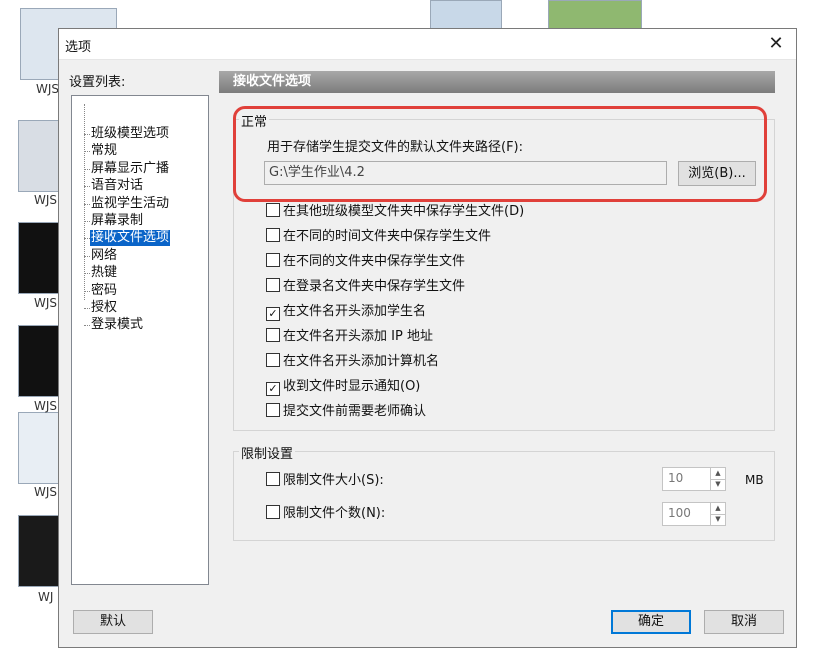  I want to click on tree-item: 网络, so click(104, 256).